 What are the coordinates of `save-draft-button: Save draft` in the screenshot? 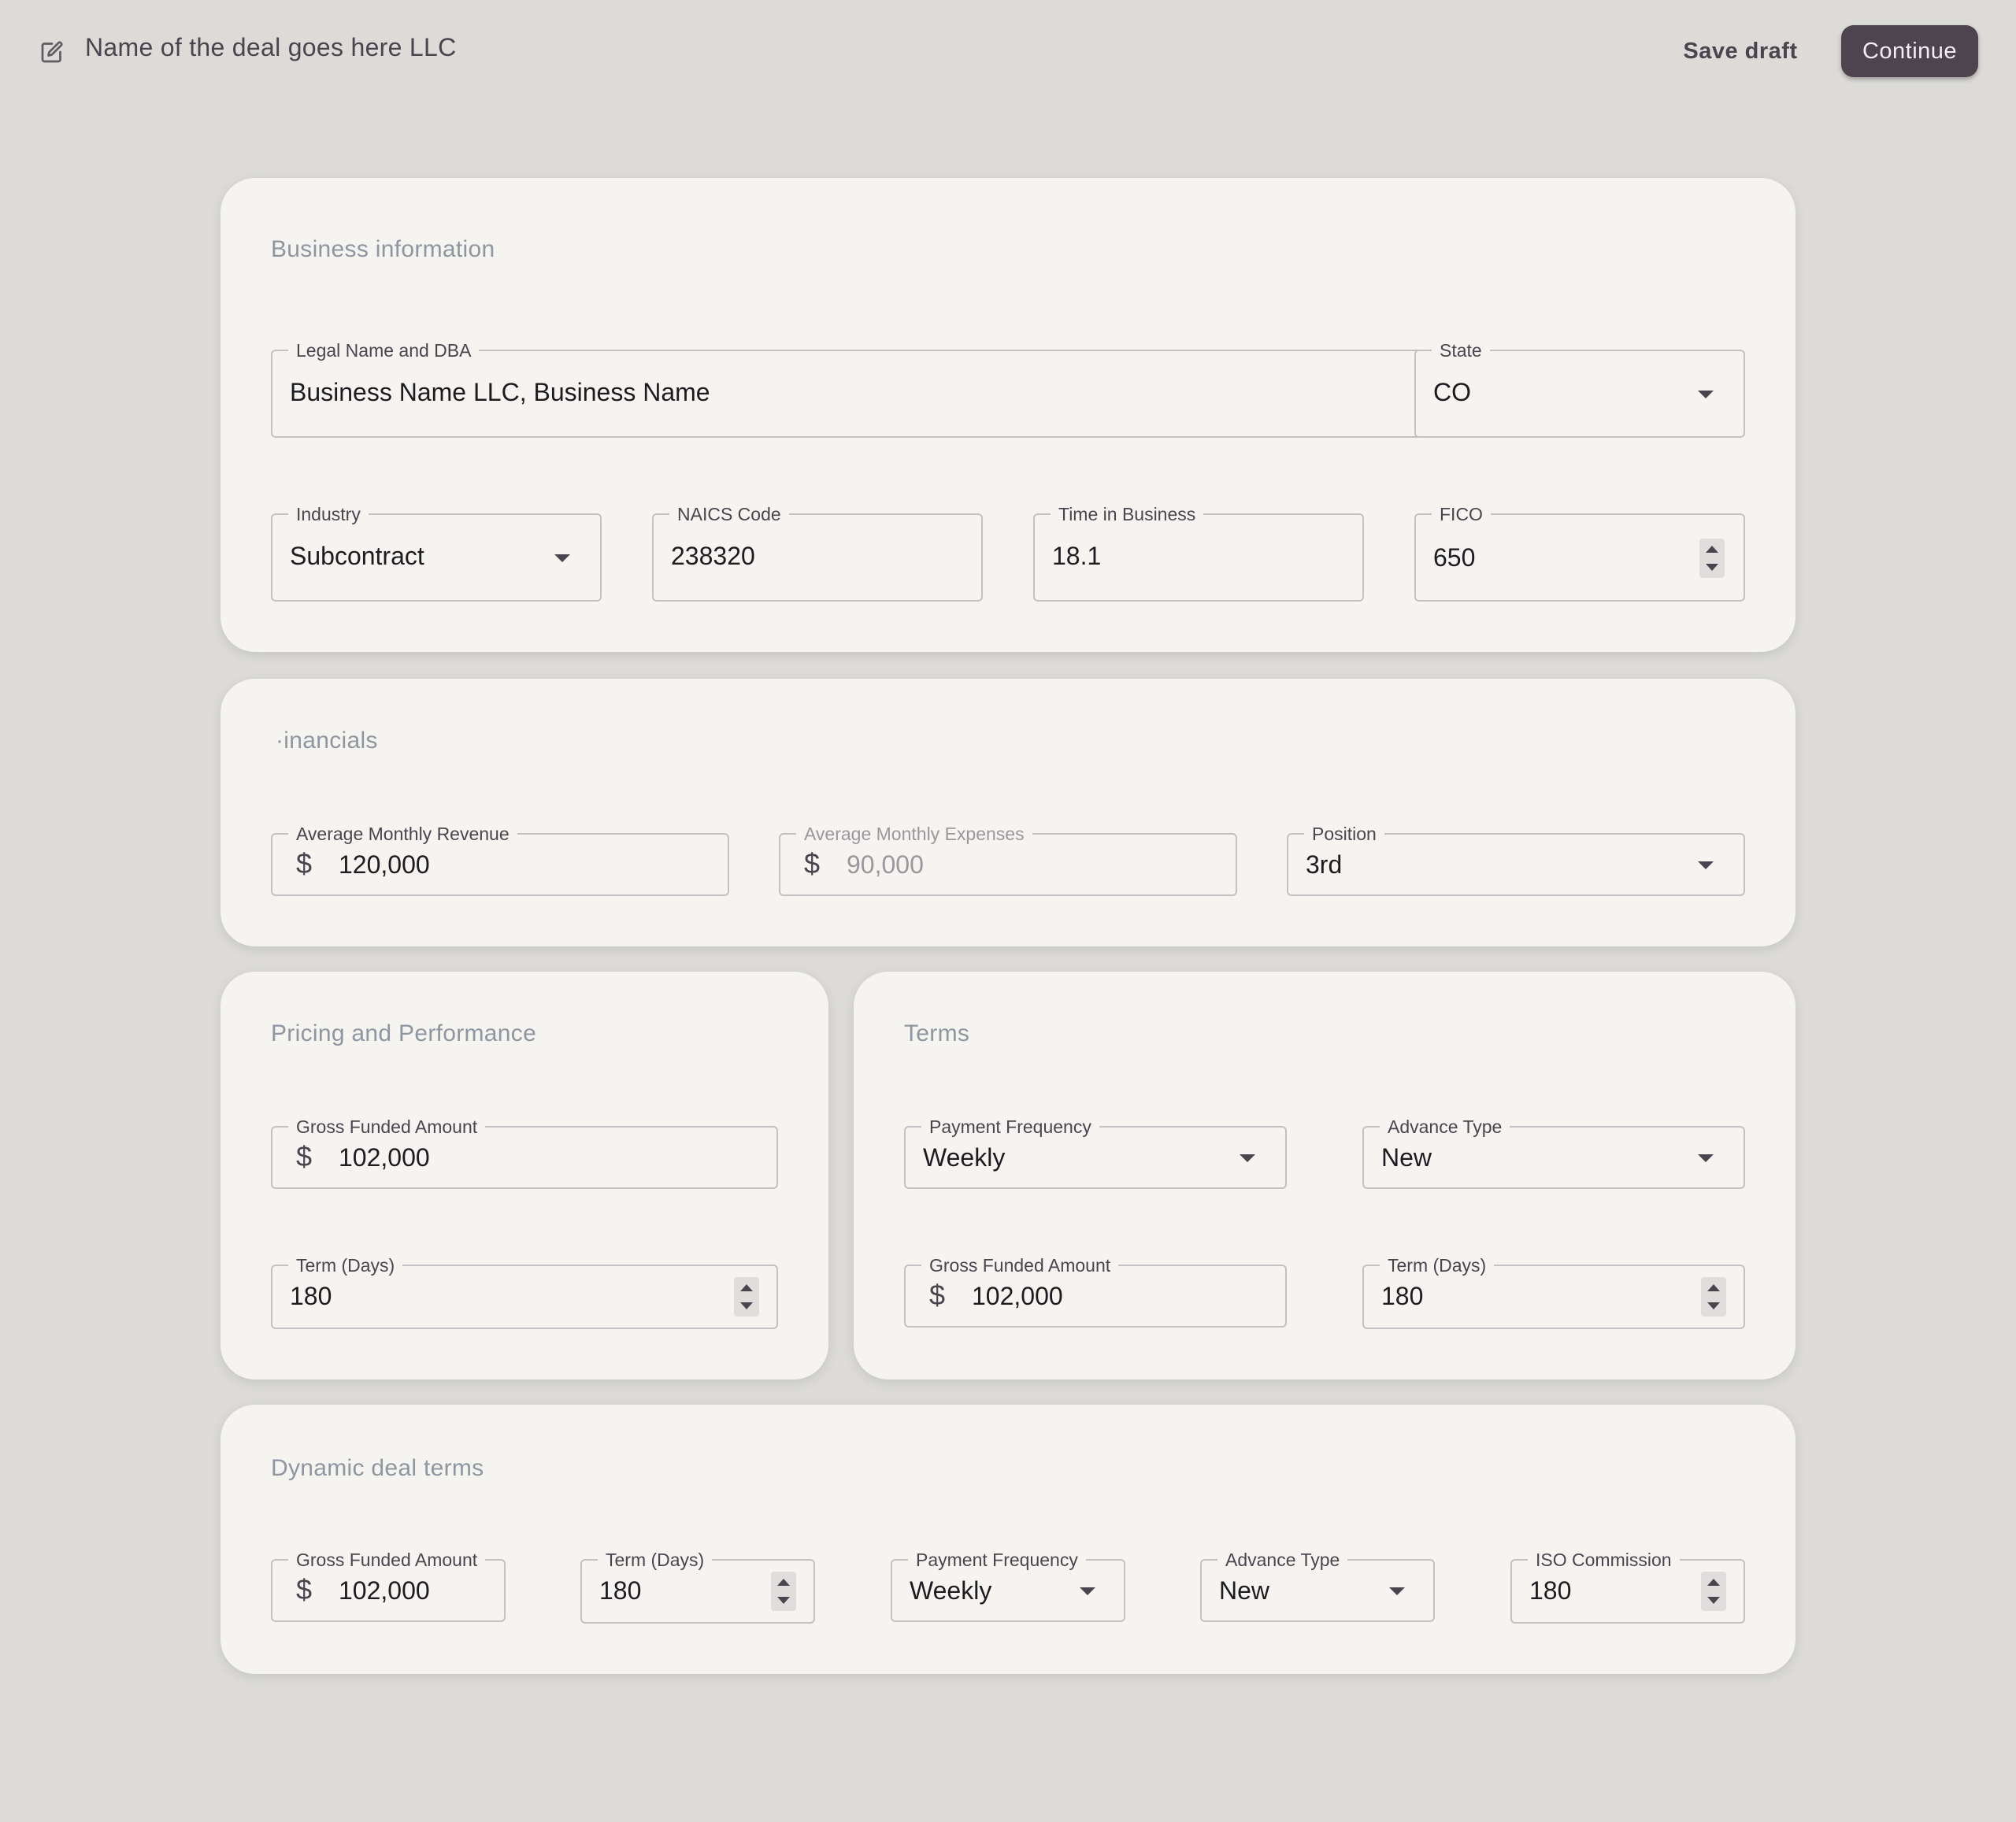 It's located at (1740, 51).